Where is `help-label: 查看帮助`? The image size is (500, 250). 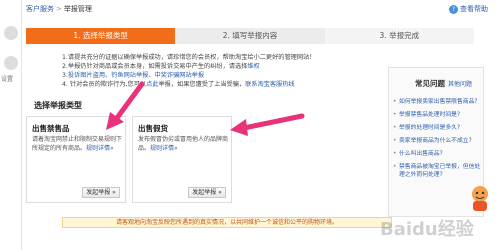 help-label: 查看帮助 is located at coordinates (474, 9).